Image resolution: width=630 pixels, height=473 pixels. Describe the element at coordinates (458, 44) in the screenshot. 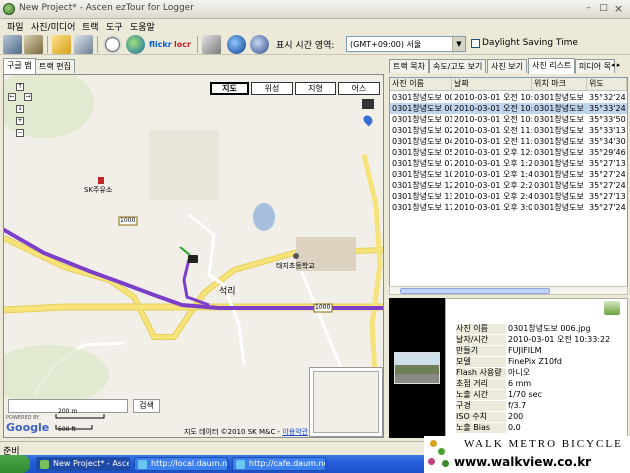

I see `chevron-down-icon: ▼` at that location.